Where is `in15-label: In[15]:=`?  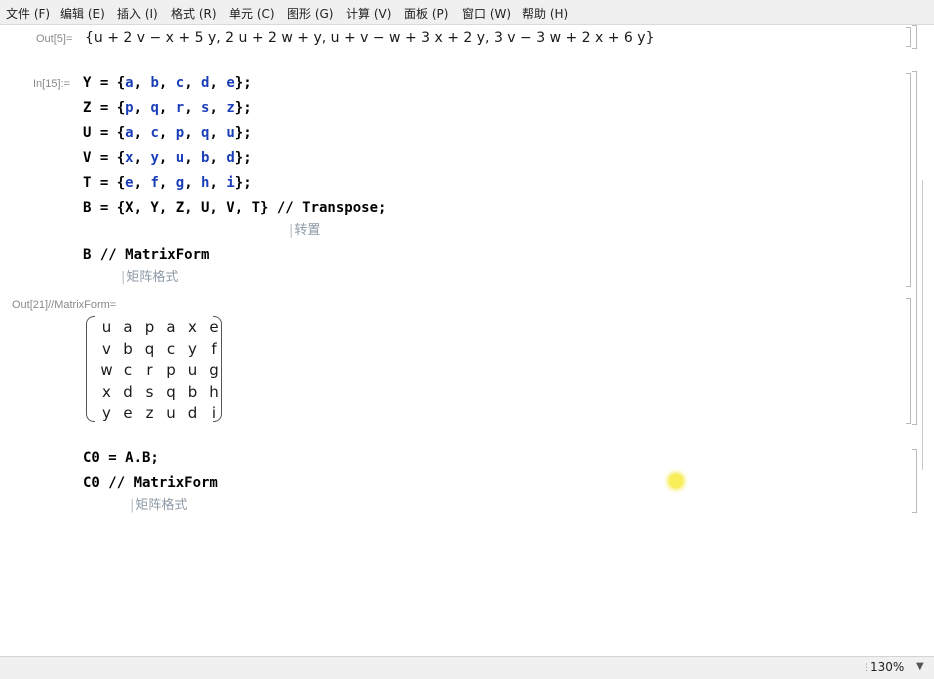 in15-label: In[15]:= is located at coordinates (52, 84).